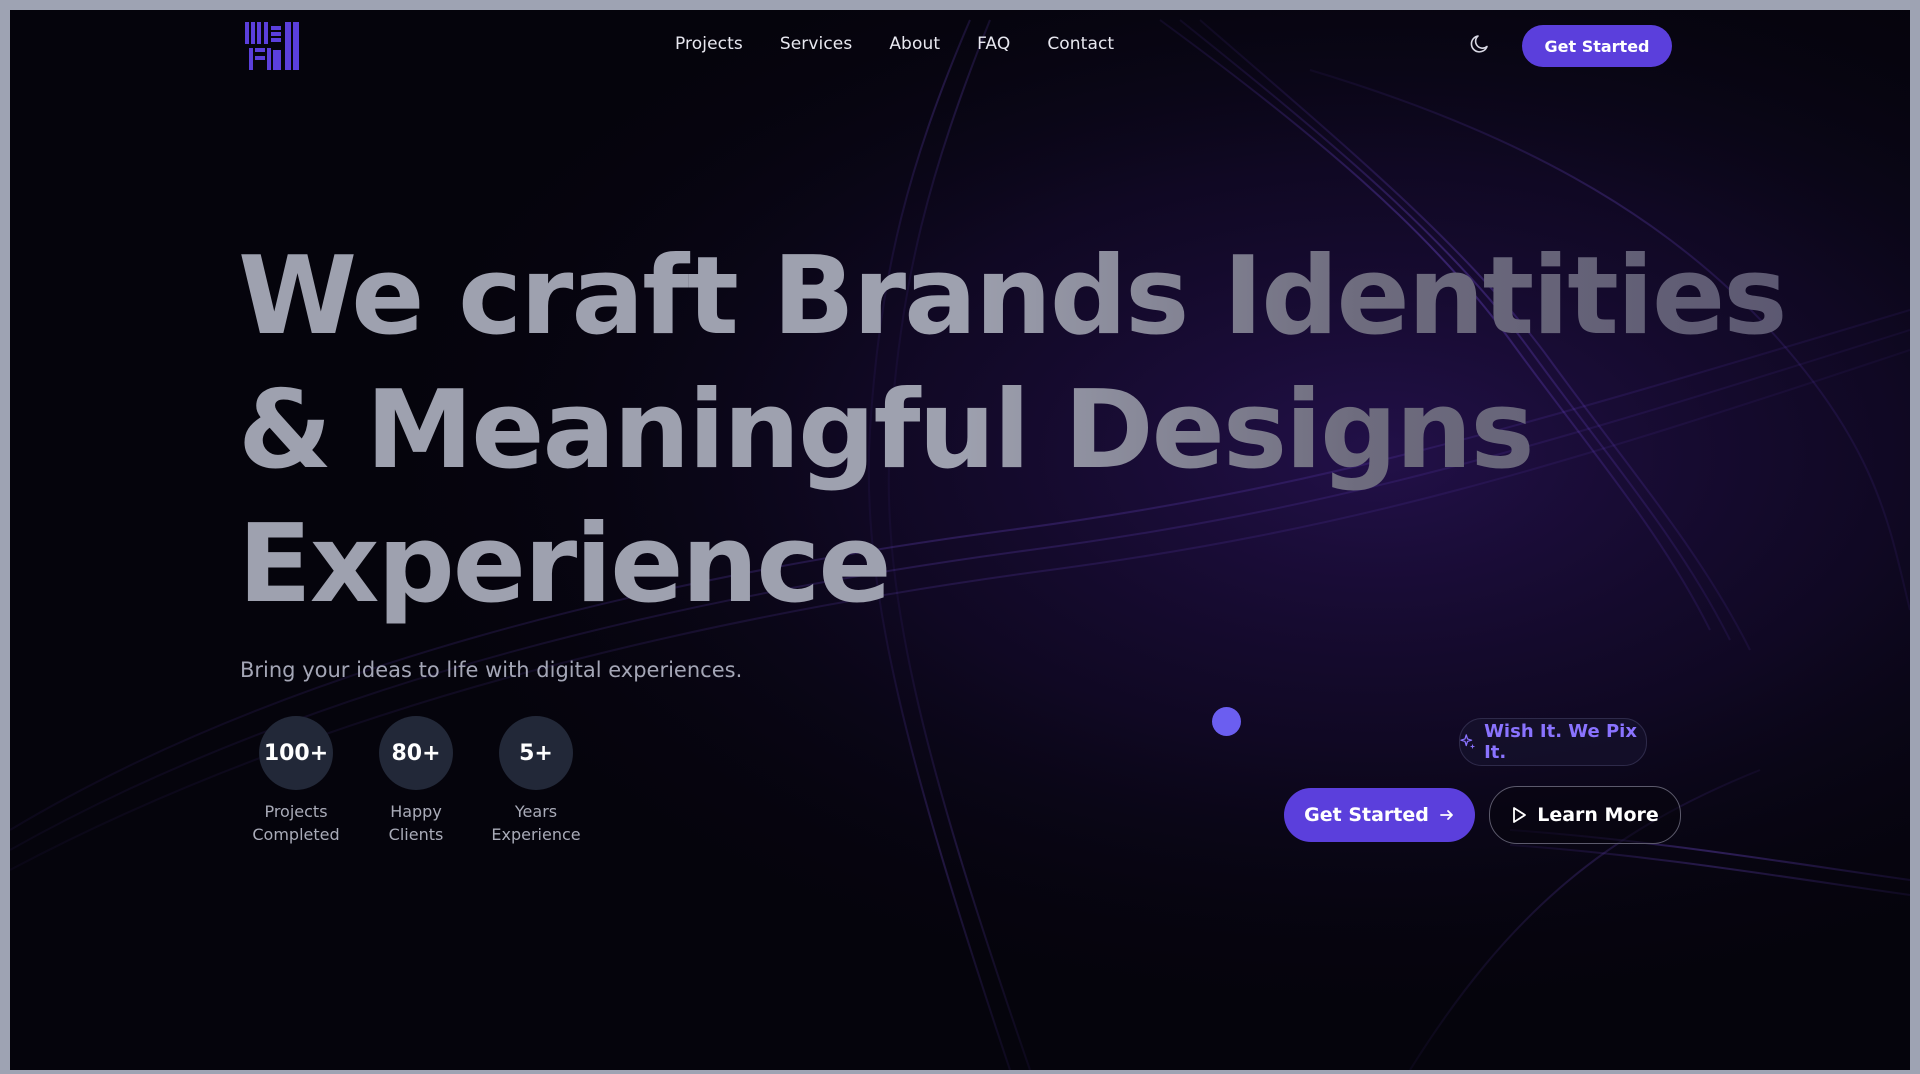 The height and width of the screenshot is (1074, 1920). Describe the element at coordinates (416, 823) in the screenshot. I see `stat-label: Happy Clients` at that location.